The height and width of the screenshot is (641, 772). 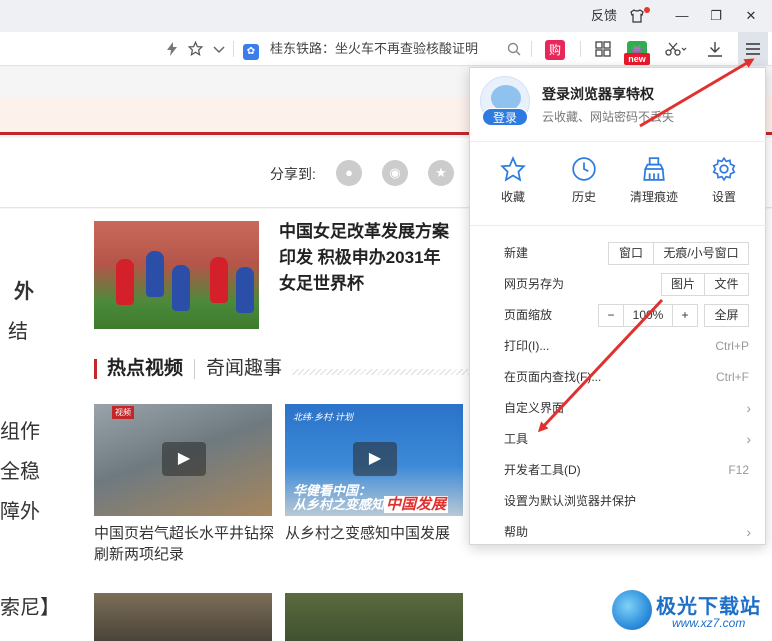 What do you see at coordinates (618, 105) in the screenshot?
I see `login-section: 登录 登录浏览器享特权 云收藏、网站密码不丢失` at bounding box center [618, 105].